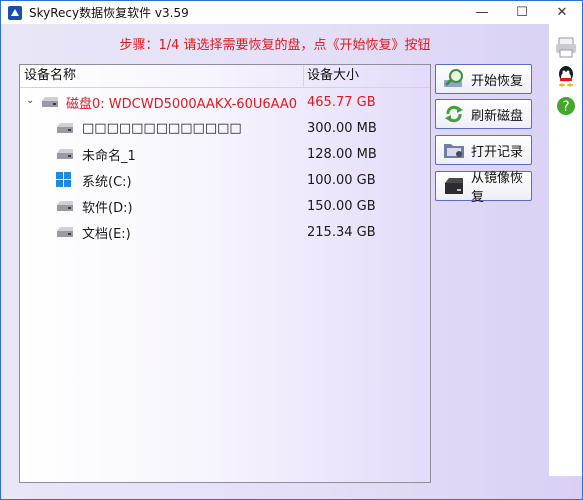 The width and height of the screenshot is (583, 500). Describe the element at coordinates (106, 234) in the screenshot. I see `device-name: 文档(E:)` at that location.